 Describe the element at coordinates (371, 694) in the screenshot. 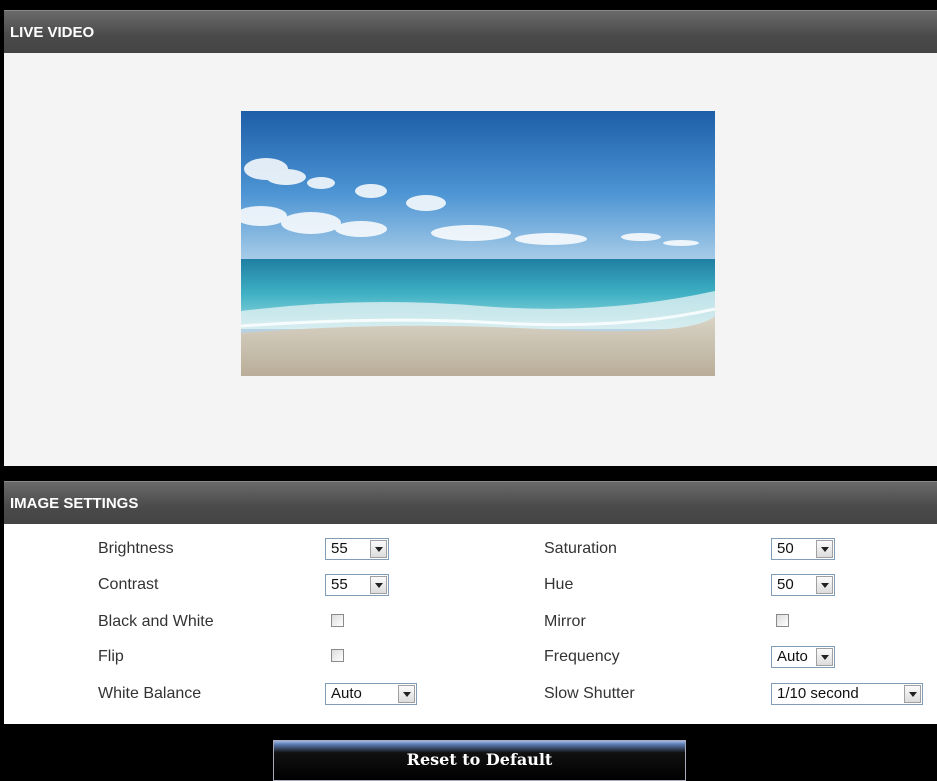

I see `white-balance-select: Auto` at that location.